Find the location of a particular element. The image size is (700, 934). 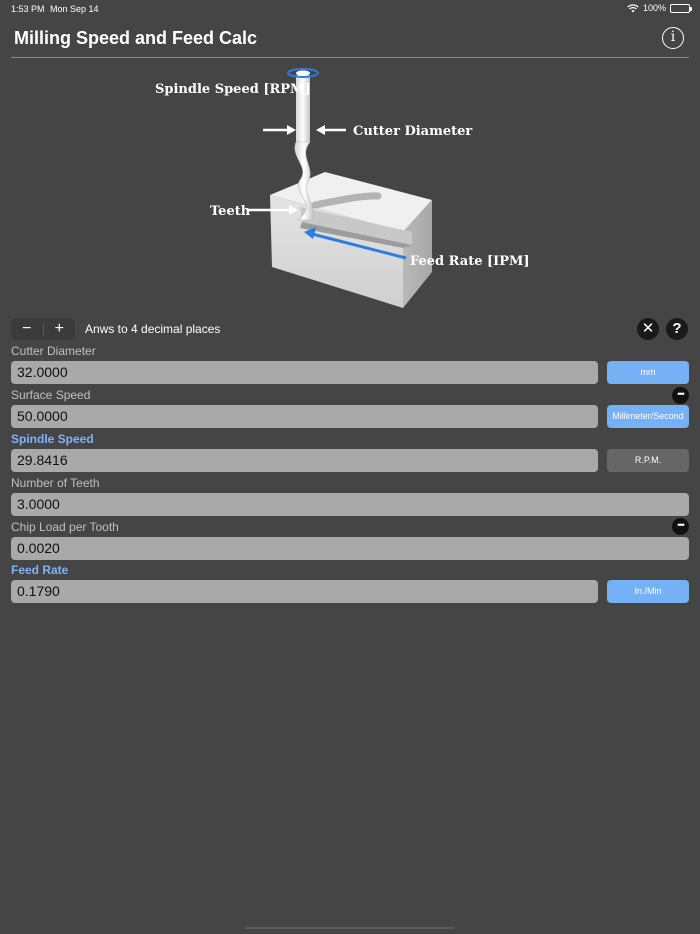

status-time: 1:53 PM is located at coordinates (28, 9).